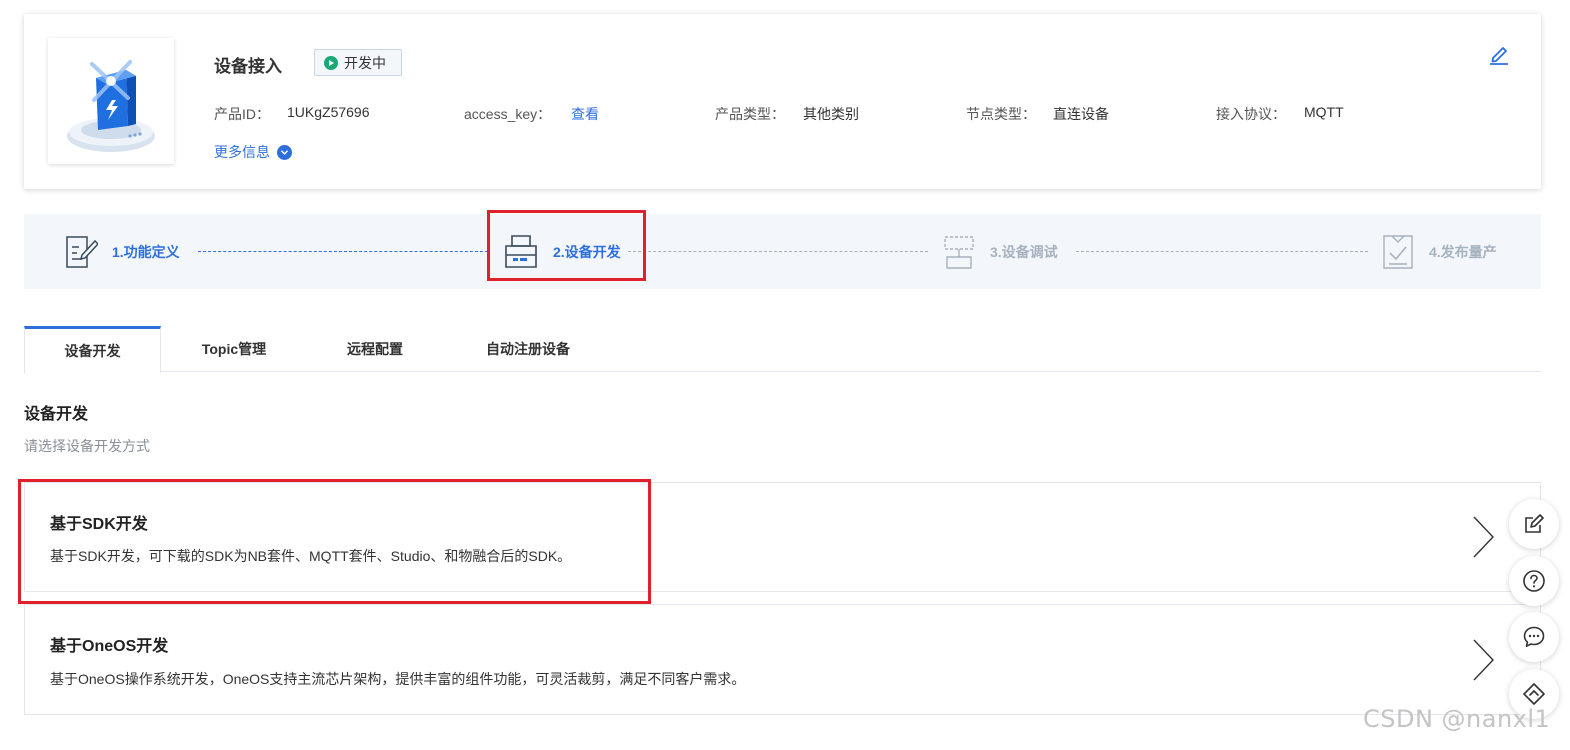 This screenshot has width=1570, height=750. What do you see at coordinates (1499, 56) in the screenshot?
I see `edit-icon` at bounding box center [1499, 56].